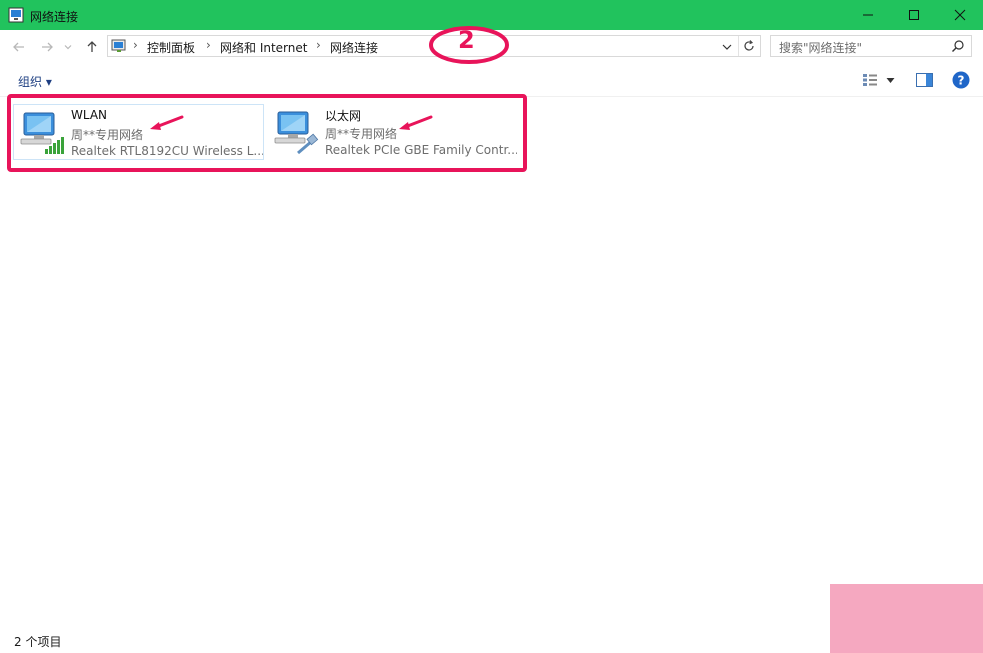 The height and width of the screenshot is (653, 983). Describe the element at coordinates (749, 46) in the screenshot. I see `refresh-icon` at that location.